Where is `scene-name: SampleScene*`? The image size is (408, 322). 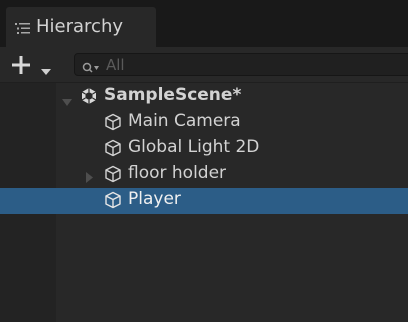 scene-name: SampleScene* is located at coordinates (173, 95).